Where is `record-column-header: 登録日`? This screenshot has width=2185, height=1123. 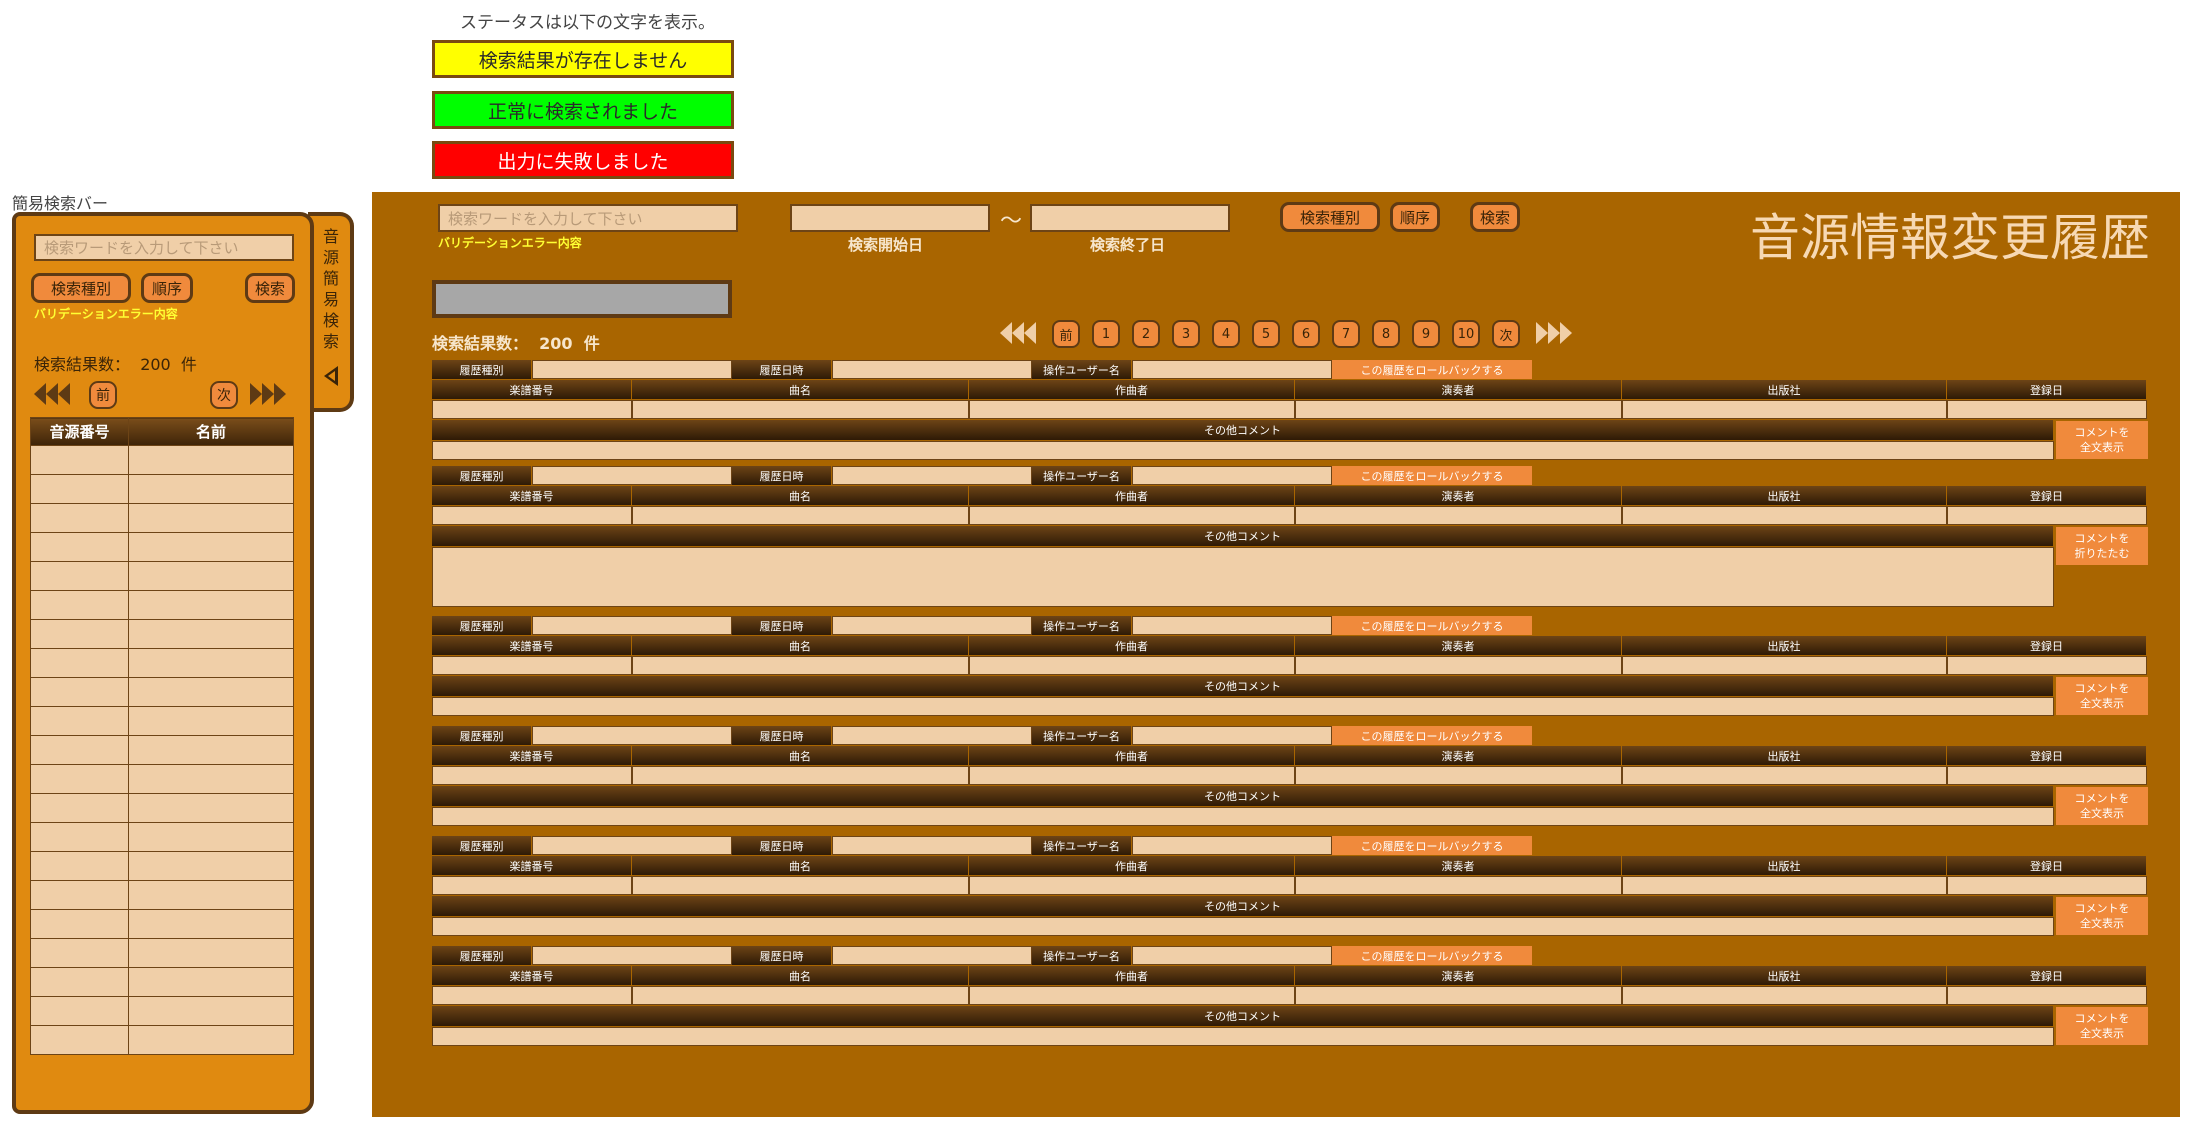
record-column-header: 登録日 is located at coordinates (2047, 975).